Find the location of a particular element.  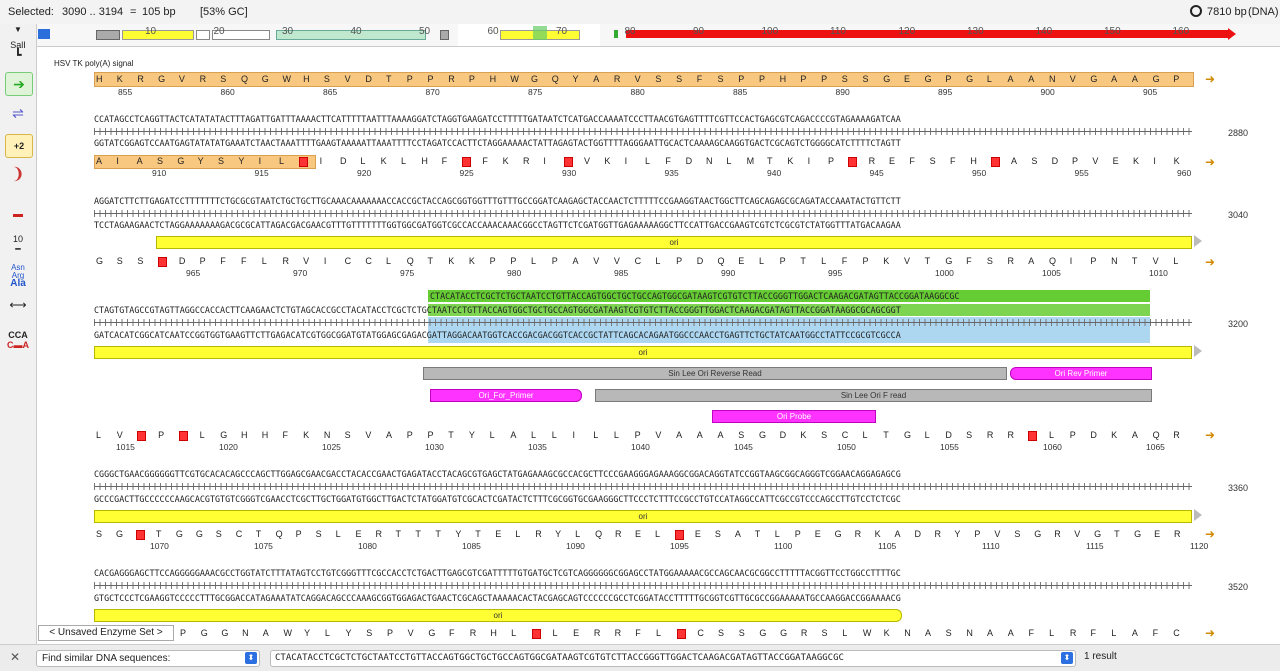

map-selection is located at coordinates (540, 33).